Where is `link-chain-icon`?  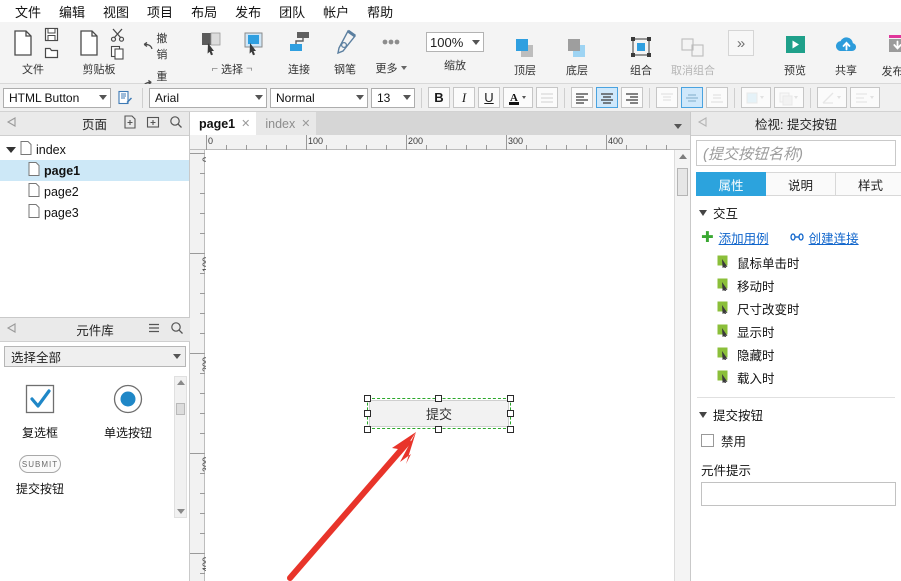 link-chain-icon is located at coordinates (796, 238).